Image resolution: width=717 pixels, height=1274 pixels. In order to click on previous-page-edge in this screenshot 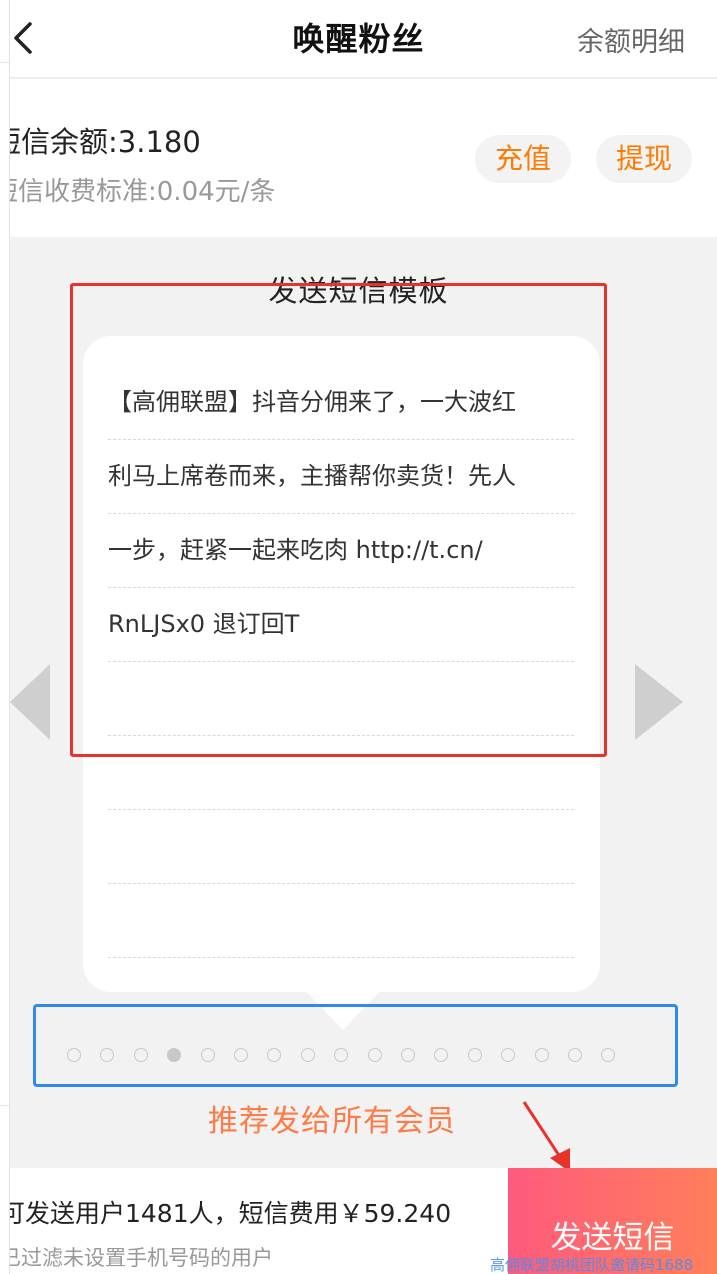, I will do `click(5, 637)`.